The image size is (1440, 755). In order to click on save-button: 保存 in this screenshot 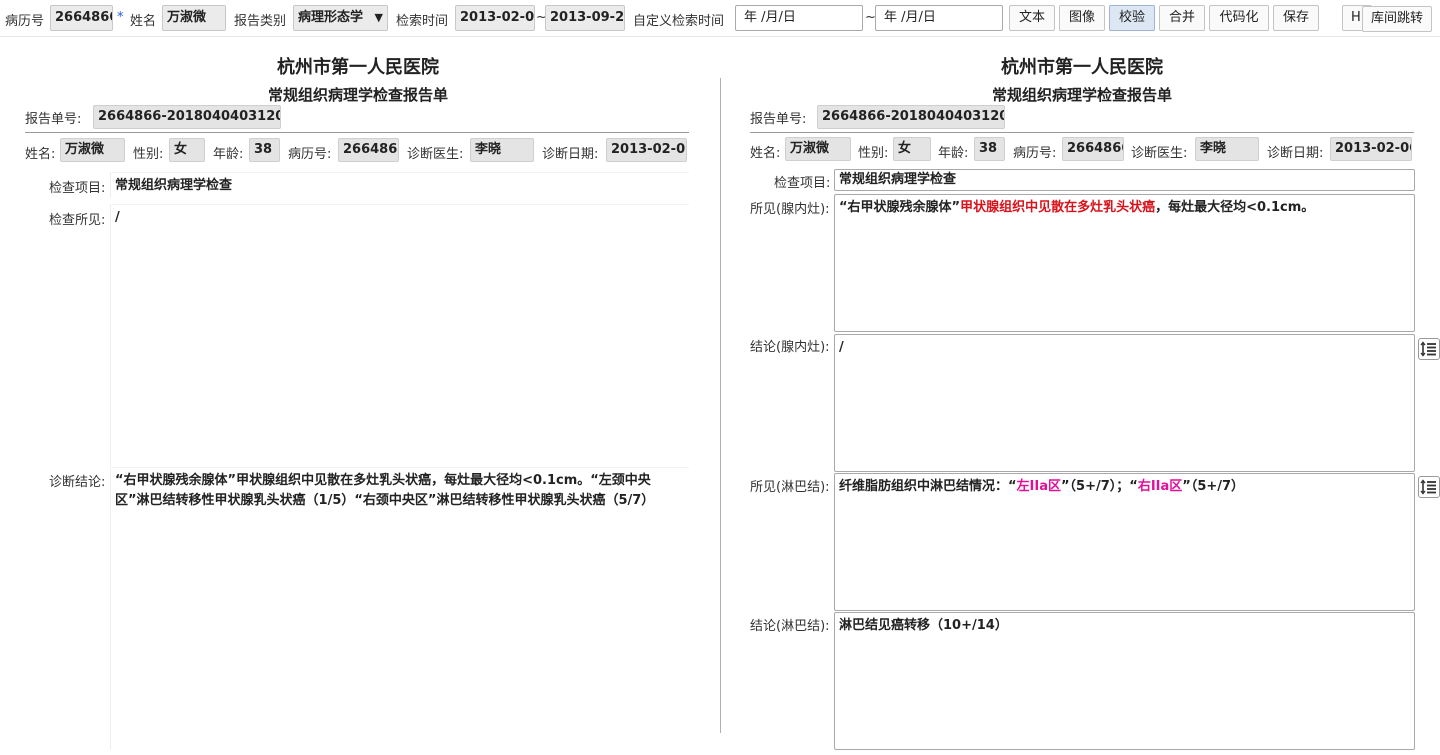, I will do `click(1296, 18)`.